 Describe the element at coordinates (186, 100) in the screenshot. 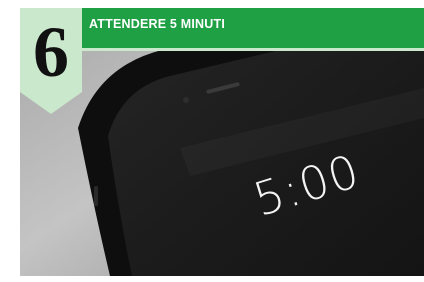

I see `phone-camera` at that location.